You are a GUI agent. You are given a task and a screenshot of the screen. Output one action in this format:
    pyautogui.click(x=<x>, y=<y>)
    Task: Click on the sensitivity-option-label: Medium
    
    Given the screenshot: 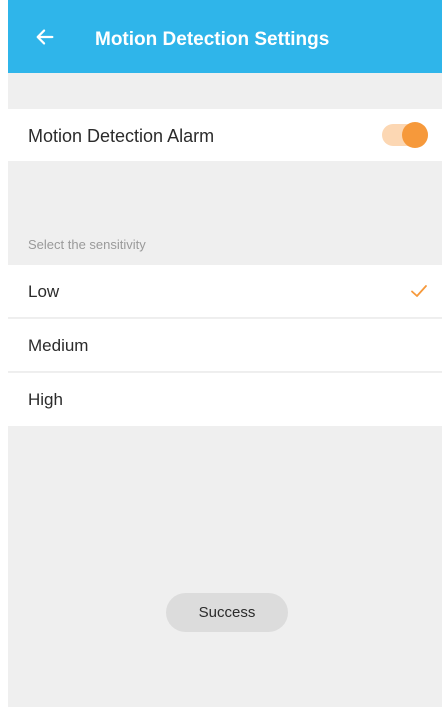 What is the action you would take?
    pyautogui.click(x=58, y=345)
    